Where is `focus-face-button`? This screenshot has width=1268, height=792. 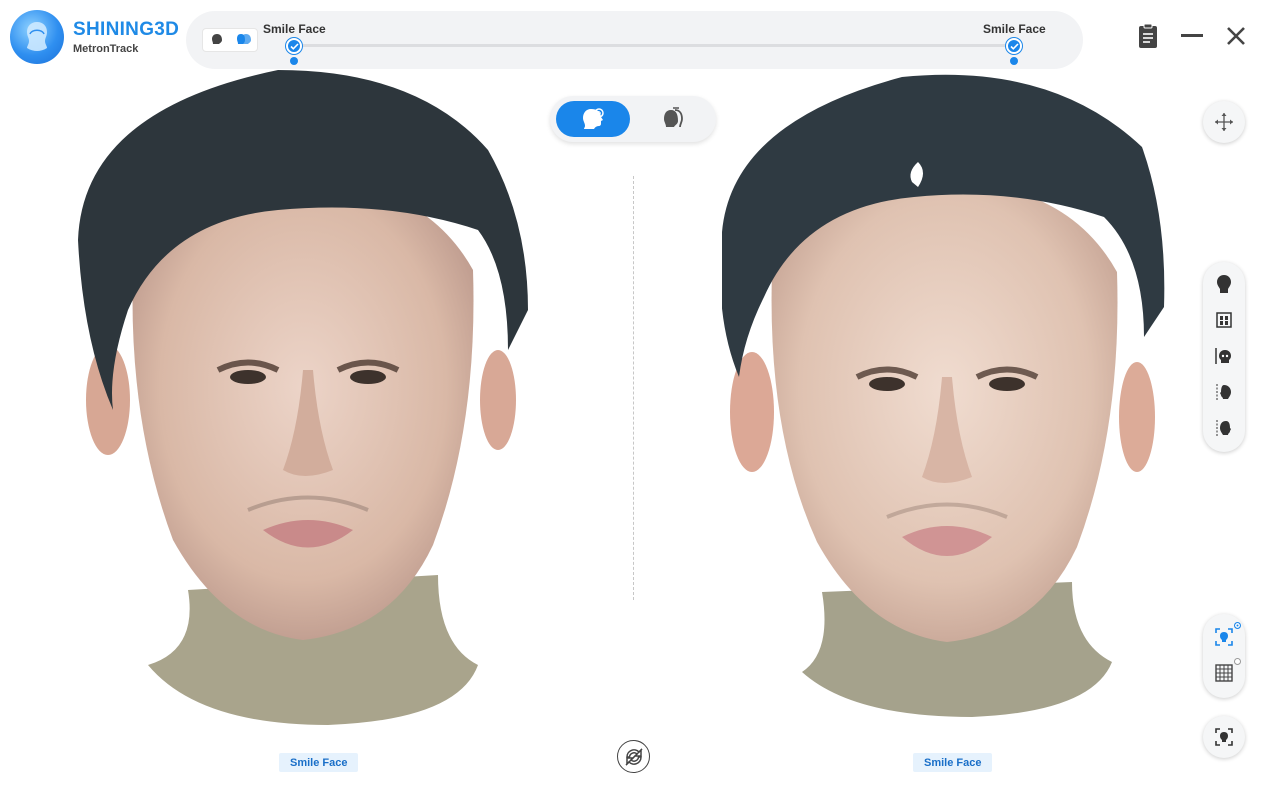 focus-face-button is located at coordinates (1224, 737).